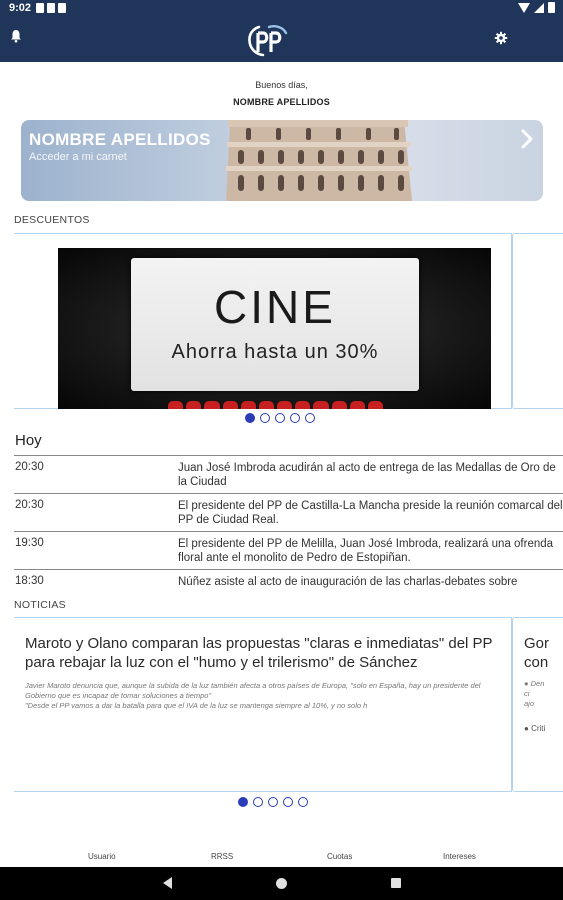  I want to click on back-icon, so click(167, 883).